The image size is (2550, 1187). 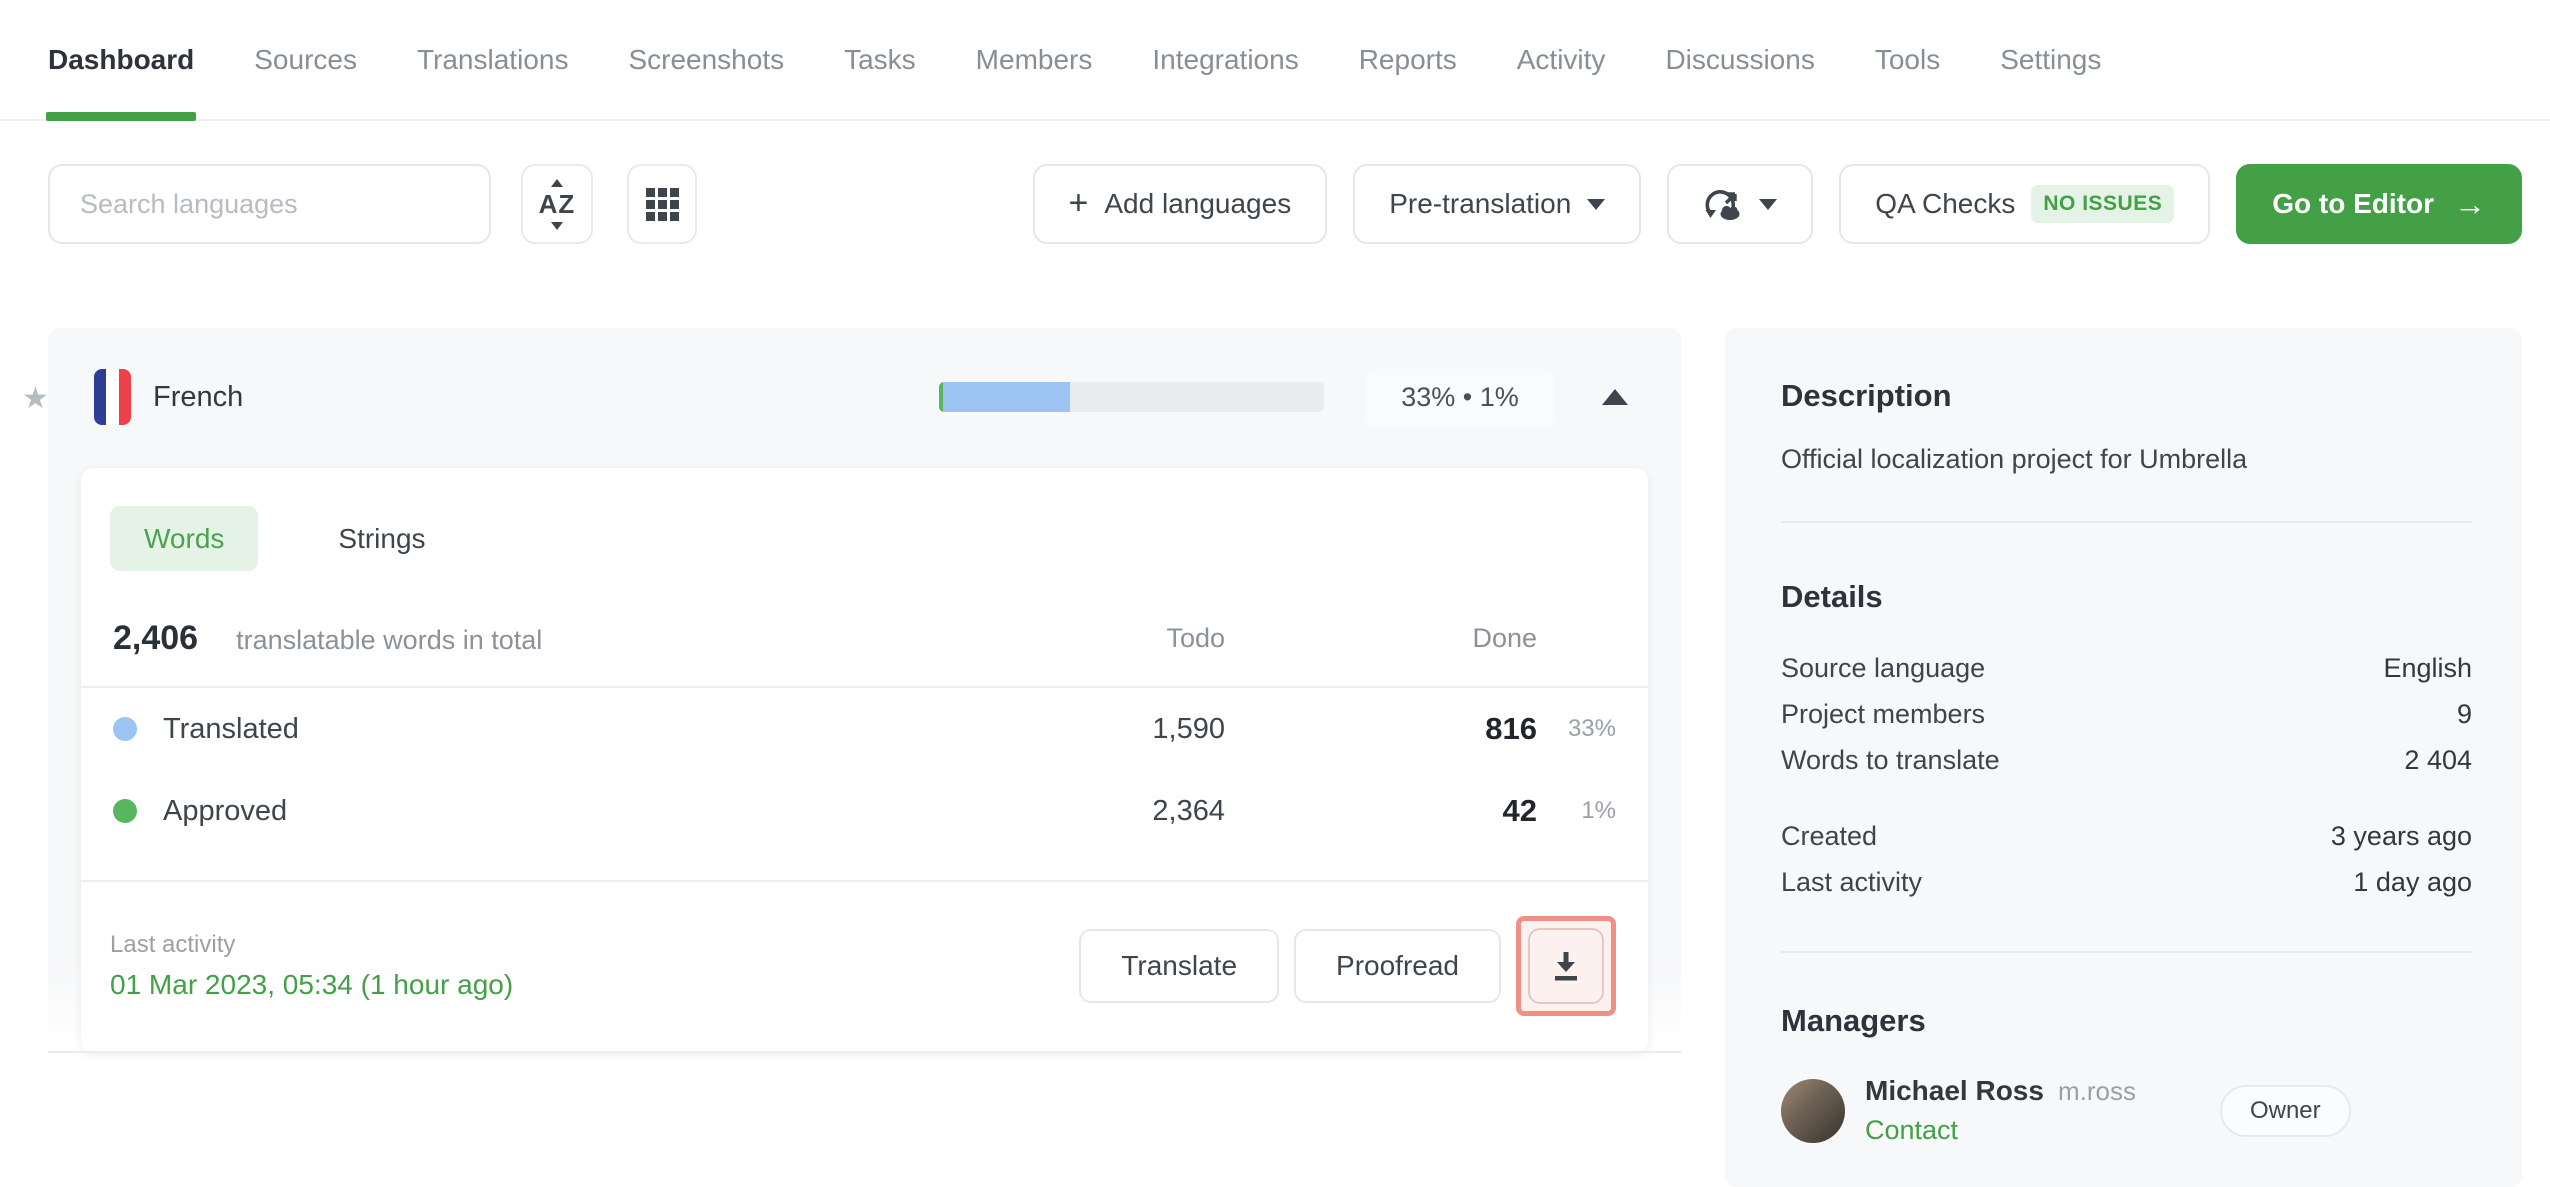 I want to click on progress-percent-chip: 33% • 1%, so click(x=1460, y=397).